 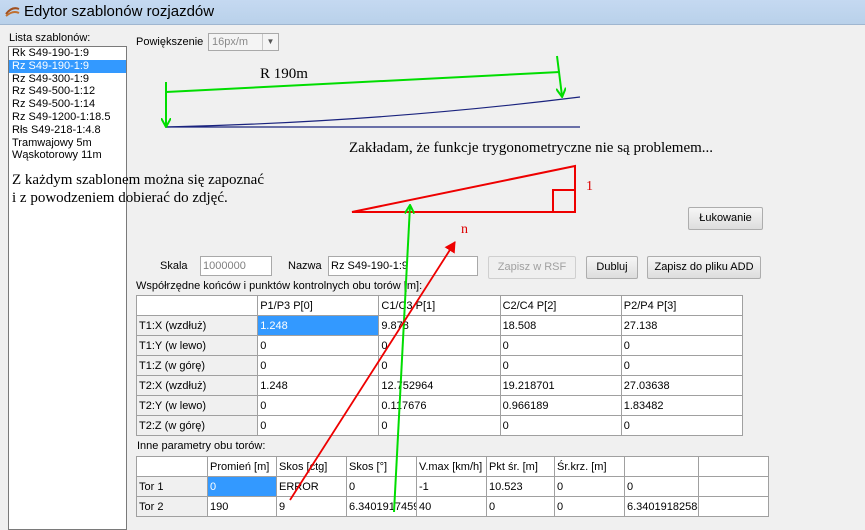 I want to click on green-arrow, so click(x=401, y=359).